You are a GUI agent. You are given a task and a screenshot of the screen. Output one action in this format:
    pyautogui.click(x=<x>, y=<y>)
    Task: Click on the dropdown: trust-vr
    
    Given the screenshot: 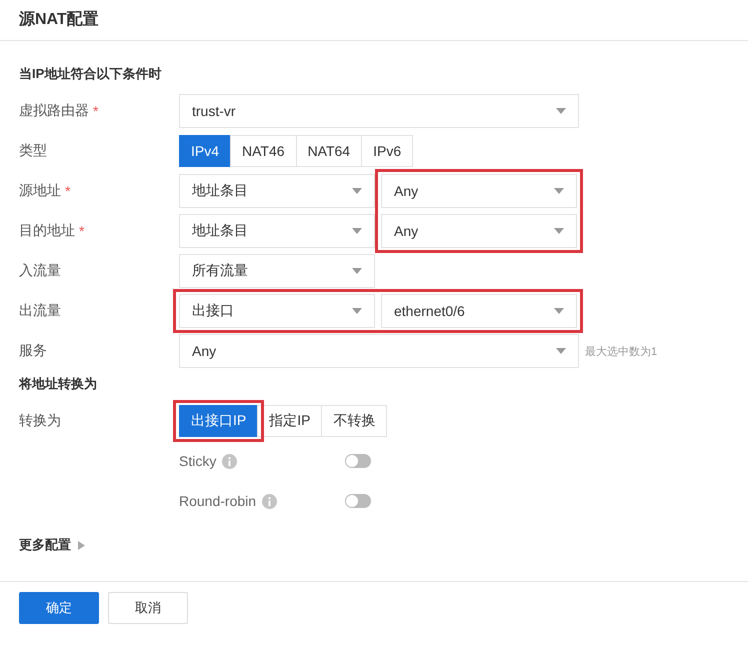 What is the action you would take?
    pyautogui.click(x=379, y=111)
    